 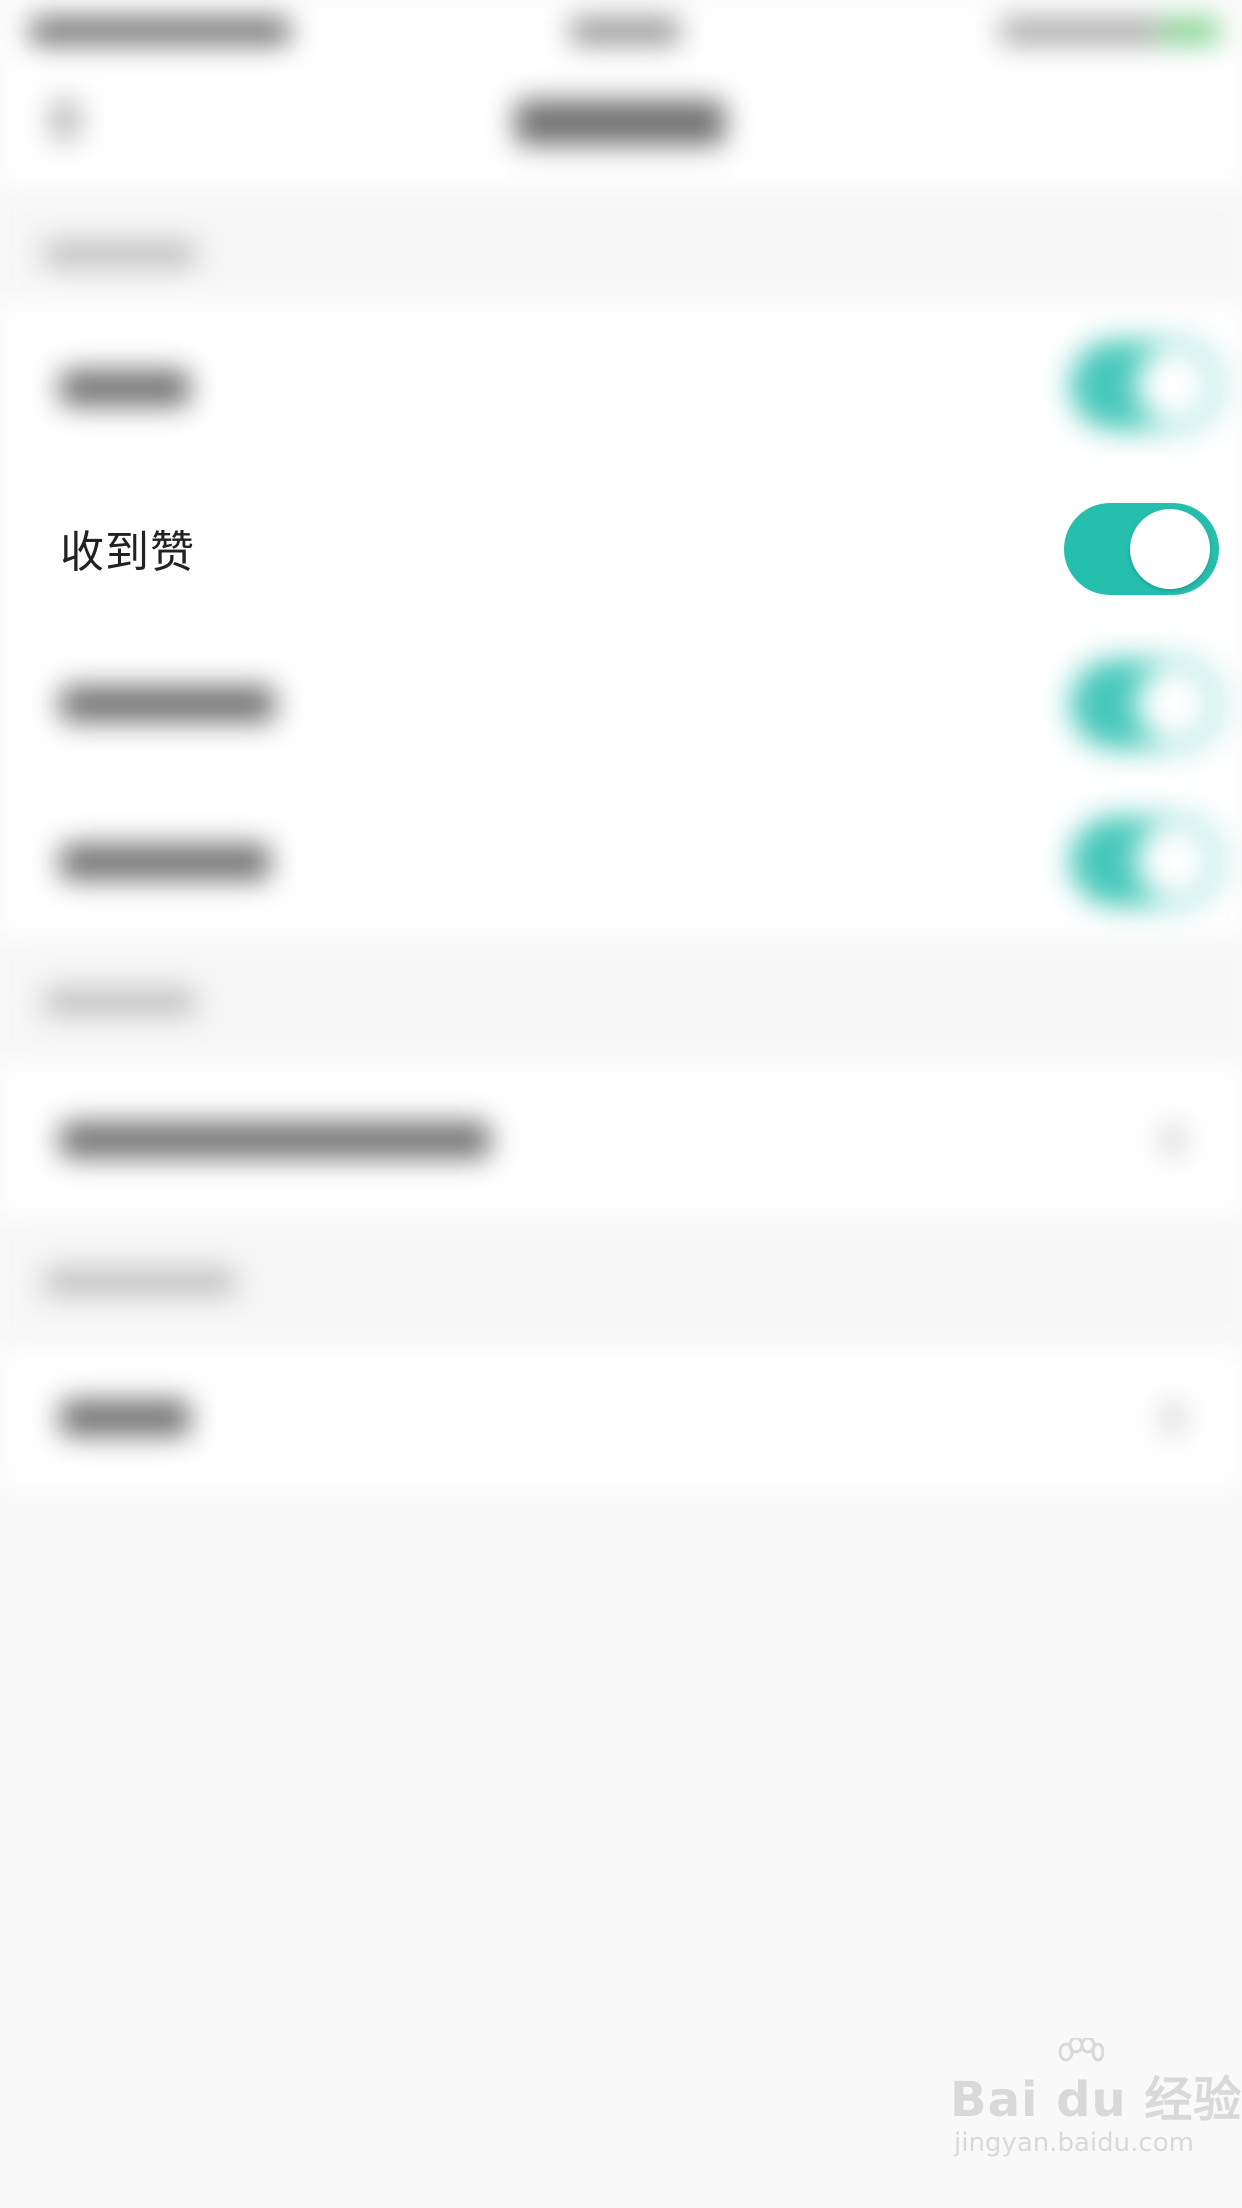 I want to click on toggle-knob, so click(x=1170, y=549).